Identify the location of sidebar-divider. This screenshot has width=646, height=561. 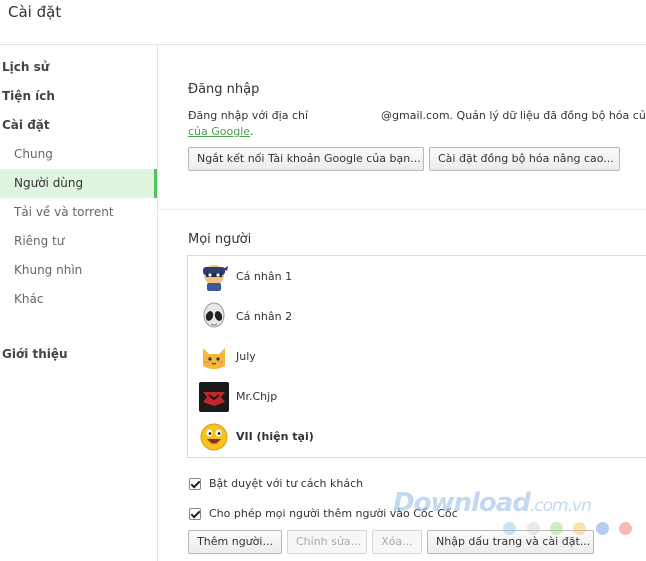
(157, 303).